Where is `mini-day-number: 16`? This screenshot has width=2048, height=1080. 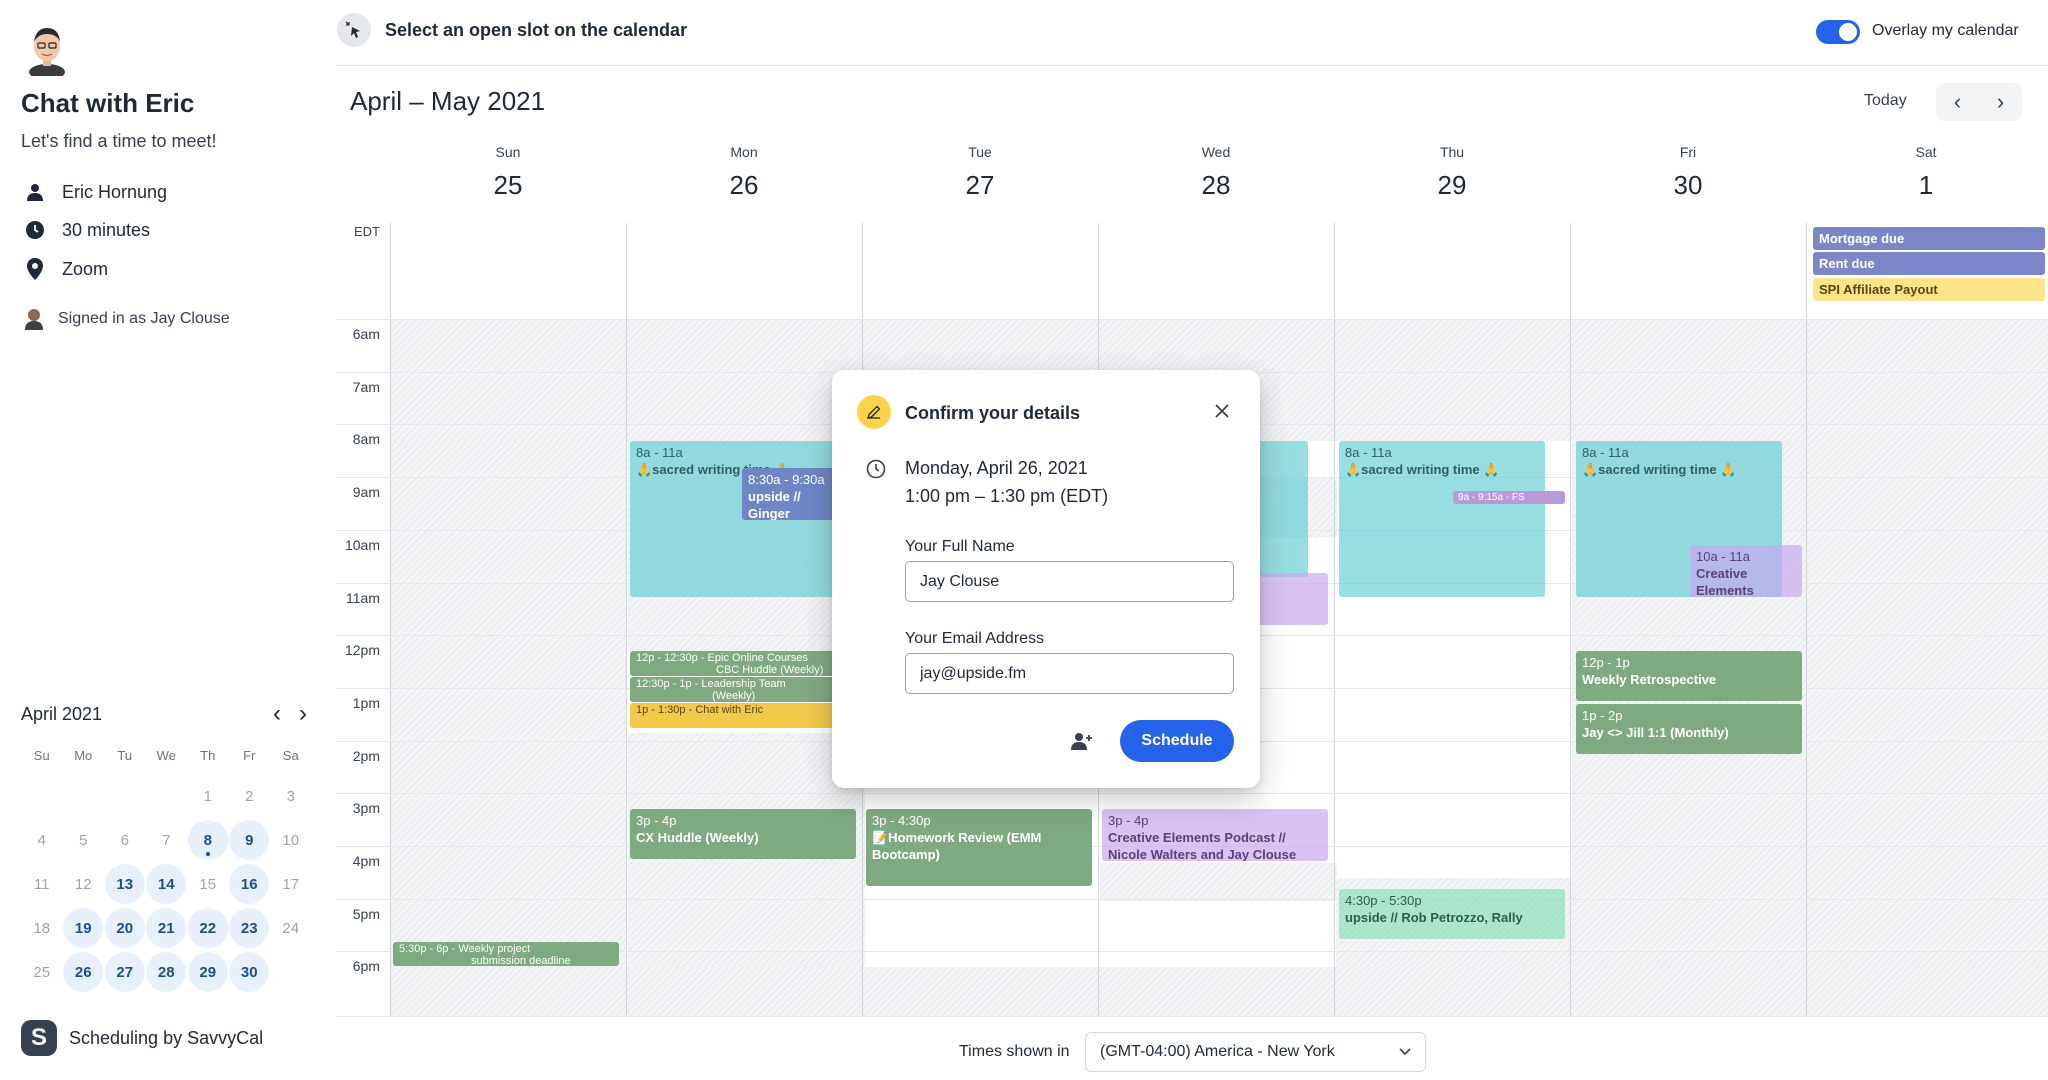 mini-day-number: 16 is located at coordinates (249, 884).